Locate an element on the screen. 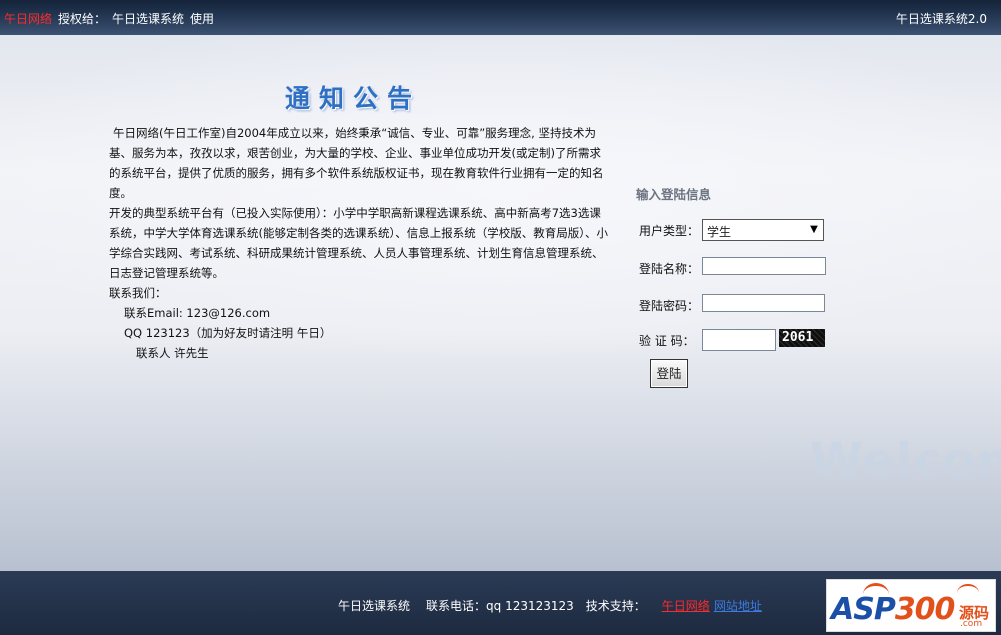 This screenshot has height=635, width=1001. username-input is located at coordinates (764, 266).